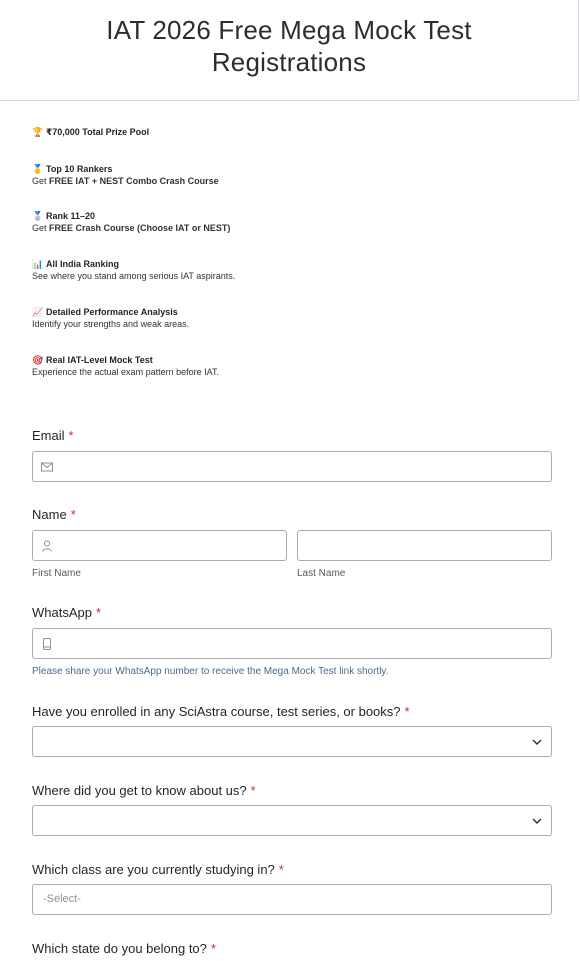 This screenshot has height=961, width=580. What do you see at coordinates (47, 644) in the screenshot?
I see `phone-icon` at bounding box center [47, 644].